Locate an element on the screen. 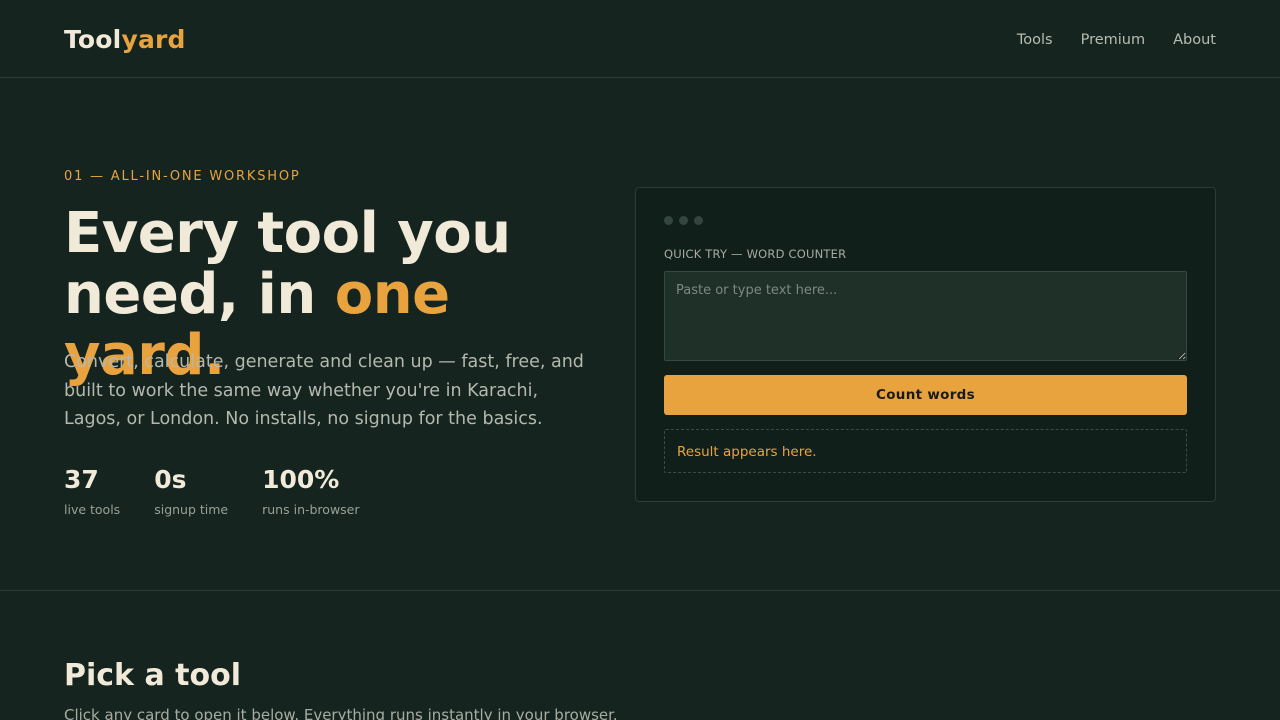 Image resolution: width=1280 pixels, height=720 pixels. stat-live-tools: 37 live tools is located at coordinates (92, 491).